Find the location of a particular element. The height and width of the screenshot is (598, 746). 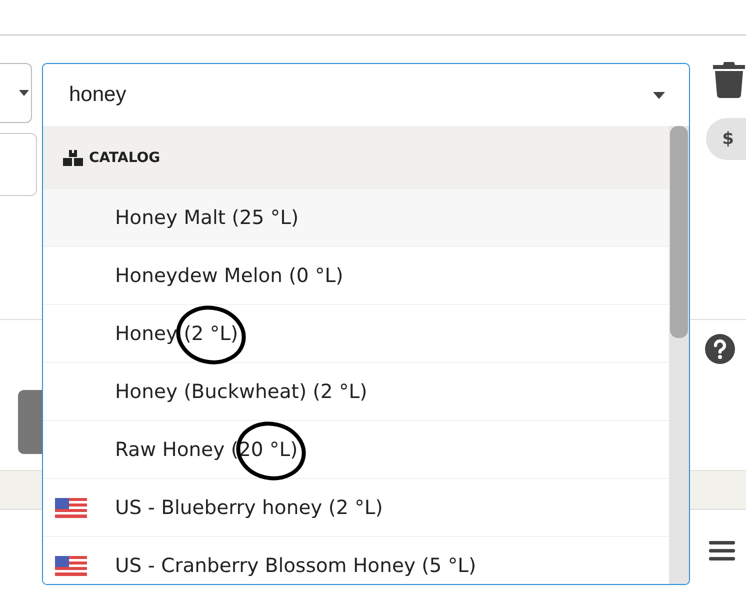

input-field is located at coordinates (18, 164).